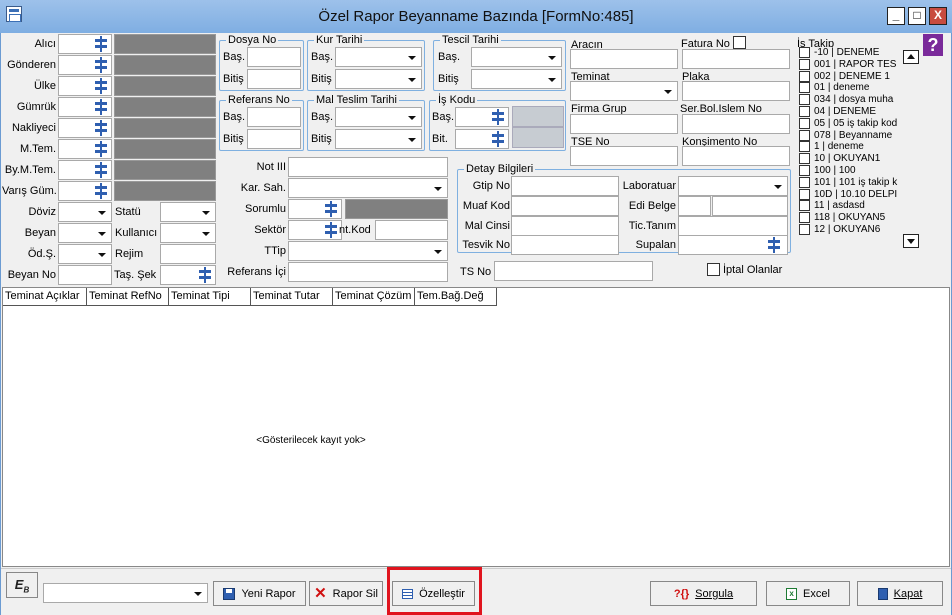 This screenshot has height=615, width=952. I want to click on sorumlu-picker-icon, so click(331, 209).